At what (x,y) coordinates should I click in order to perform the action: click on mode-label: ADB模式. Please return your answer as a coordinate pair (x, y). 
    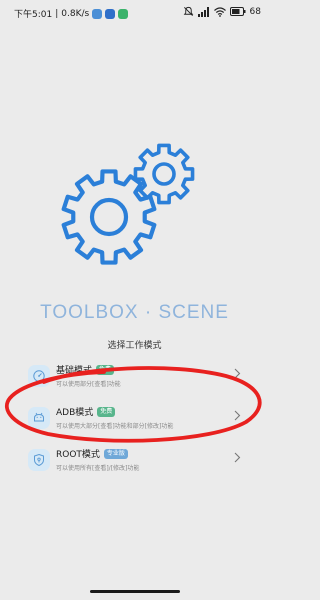
    Looking at the image, I should click on (75, 413).